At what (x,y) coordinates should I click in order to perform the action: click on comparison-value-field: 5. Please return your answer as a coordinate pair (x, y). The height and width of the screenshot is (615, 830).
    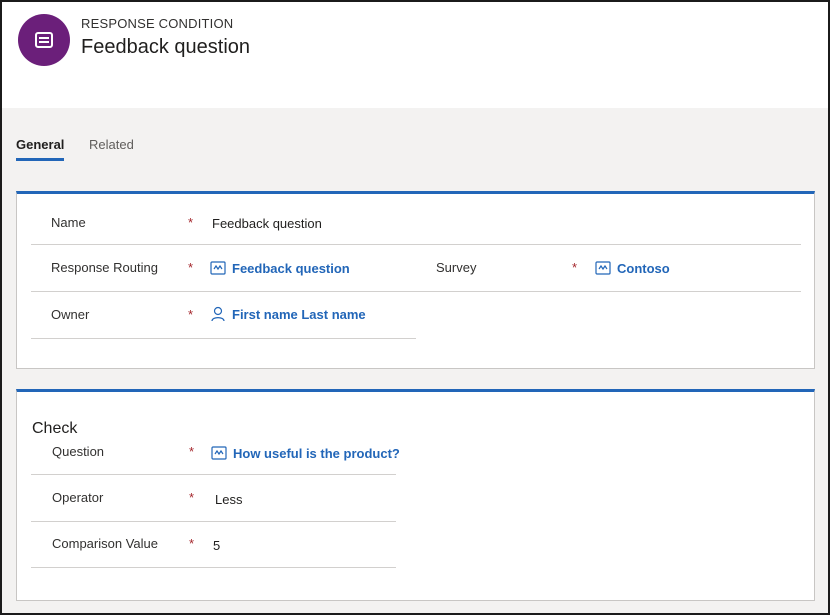
    Looking at the image, I should click on (216, 545).